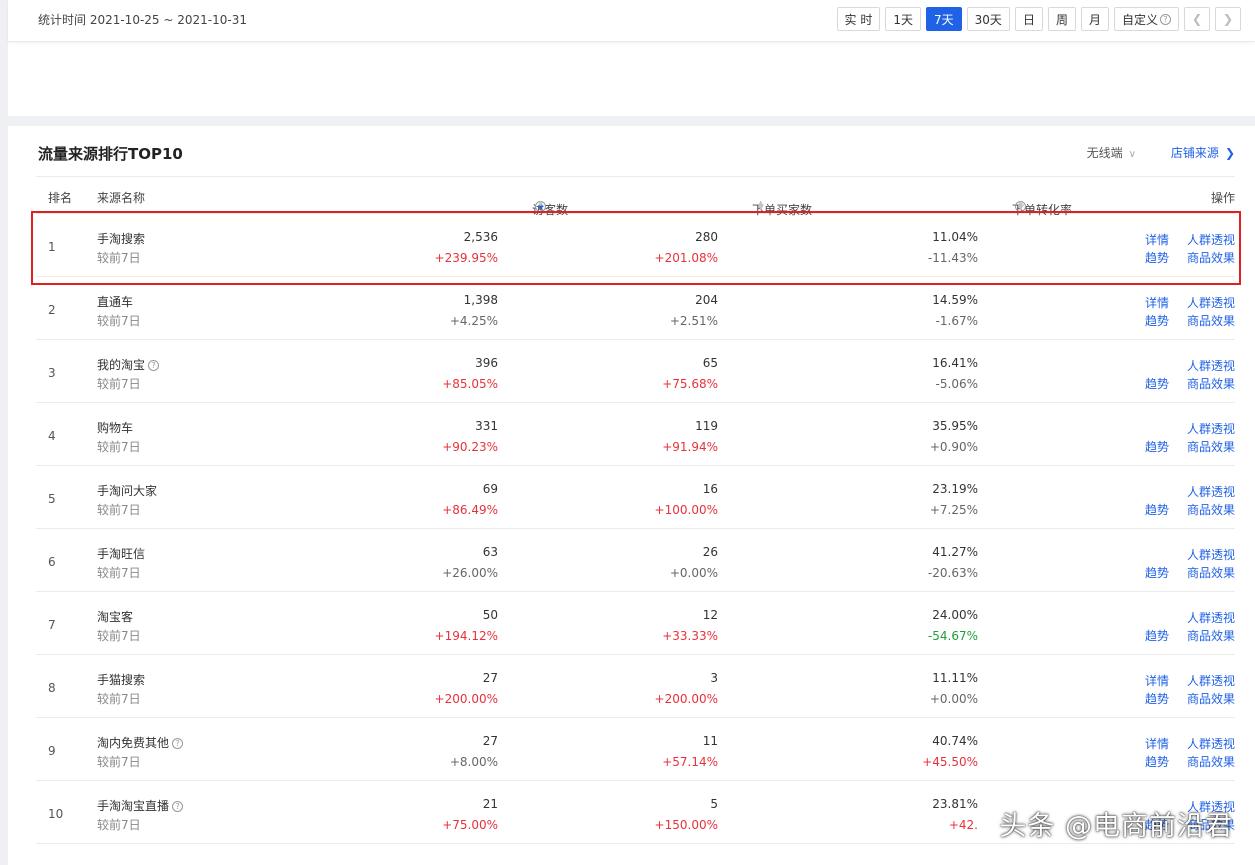  I want to click on row-buyers: 204, so click(706, 300).